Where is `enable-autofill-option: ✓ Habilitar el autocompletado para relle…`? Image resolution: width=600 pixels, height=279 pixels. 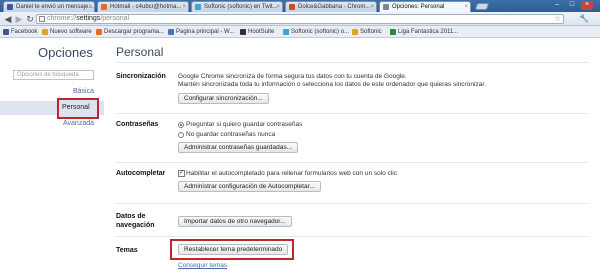
enable-autofill-option: ✓ Habilitar el autocompletado para relle… is located at coordinates (287, 174).